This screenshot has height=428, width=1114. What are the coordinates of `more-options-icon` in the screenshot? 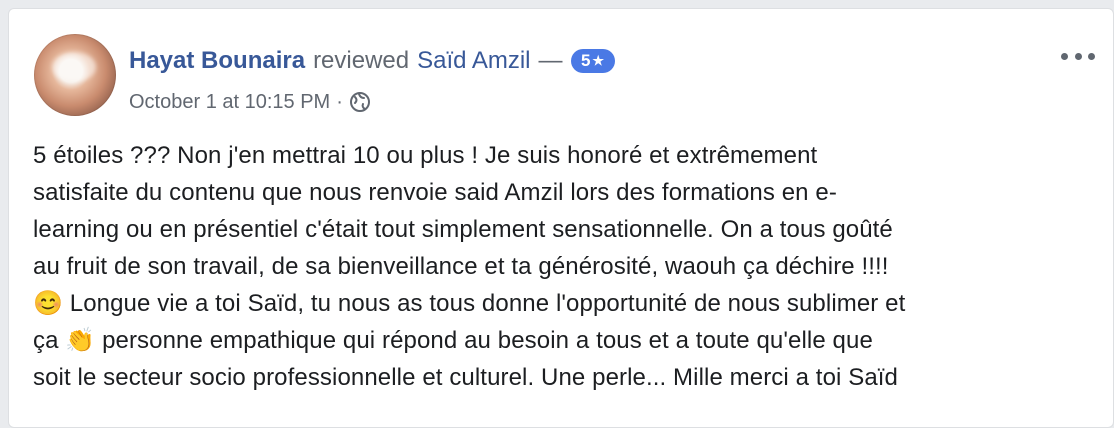 It's located at (1078, 56).